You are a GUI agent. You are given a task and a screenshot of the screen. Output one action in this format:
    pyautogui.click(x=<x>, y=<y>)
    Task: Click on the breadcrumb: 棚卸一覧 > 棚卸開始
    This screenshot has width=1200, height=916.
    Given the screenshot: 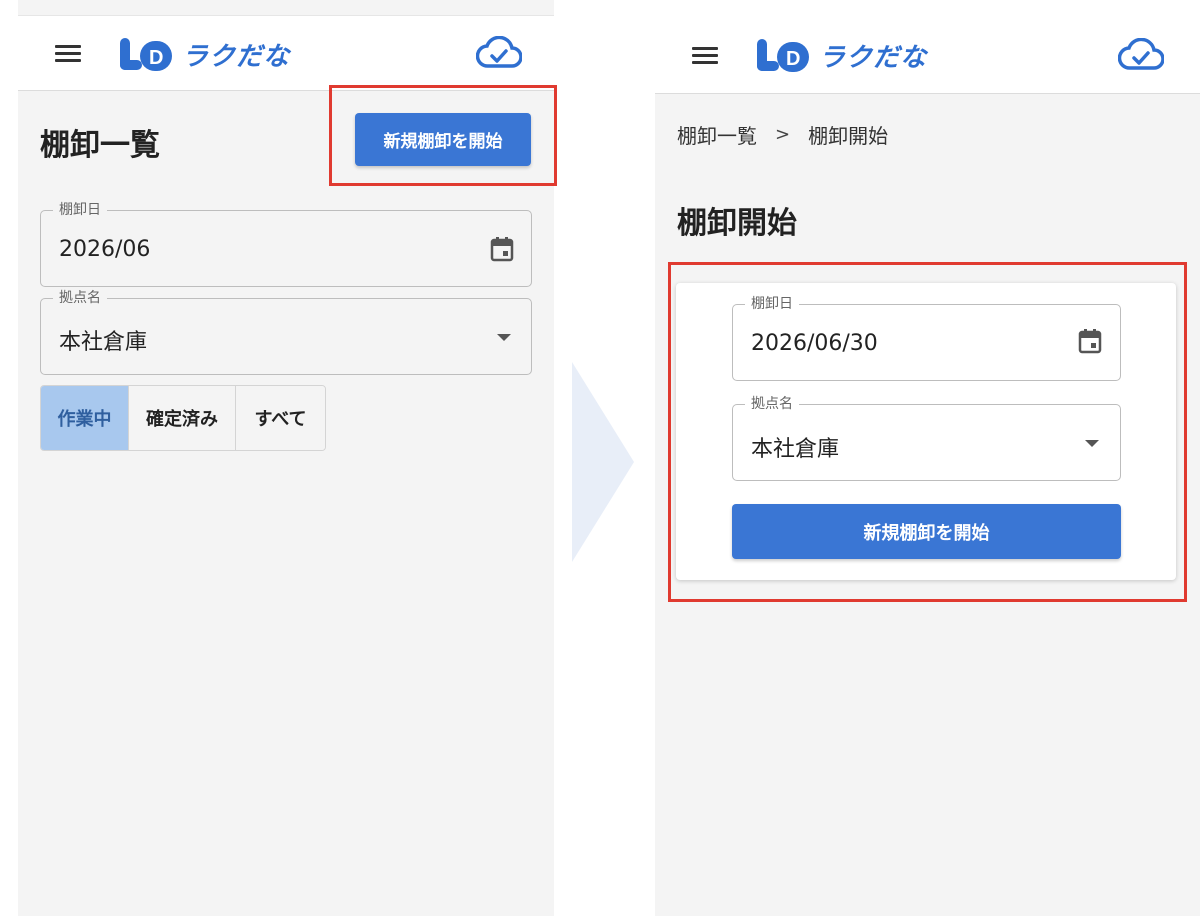 What is the action you would take?
    pyautogui.click(x=782, y=134)
    